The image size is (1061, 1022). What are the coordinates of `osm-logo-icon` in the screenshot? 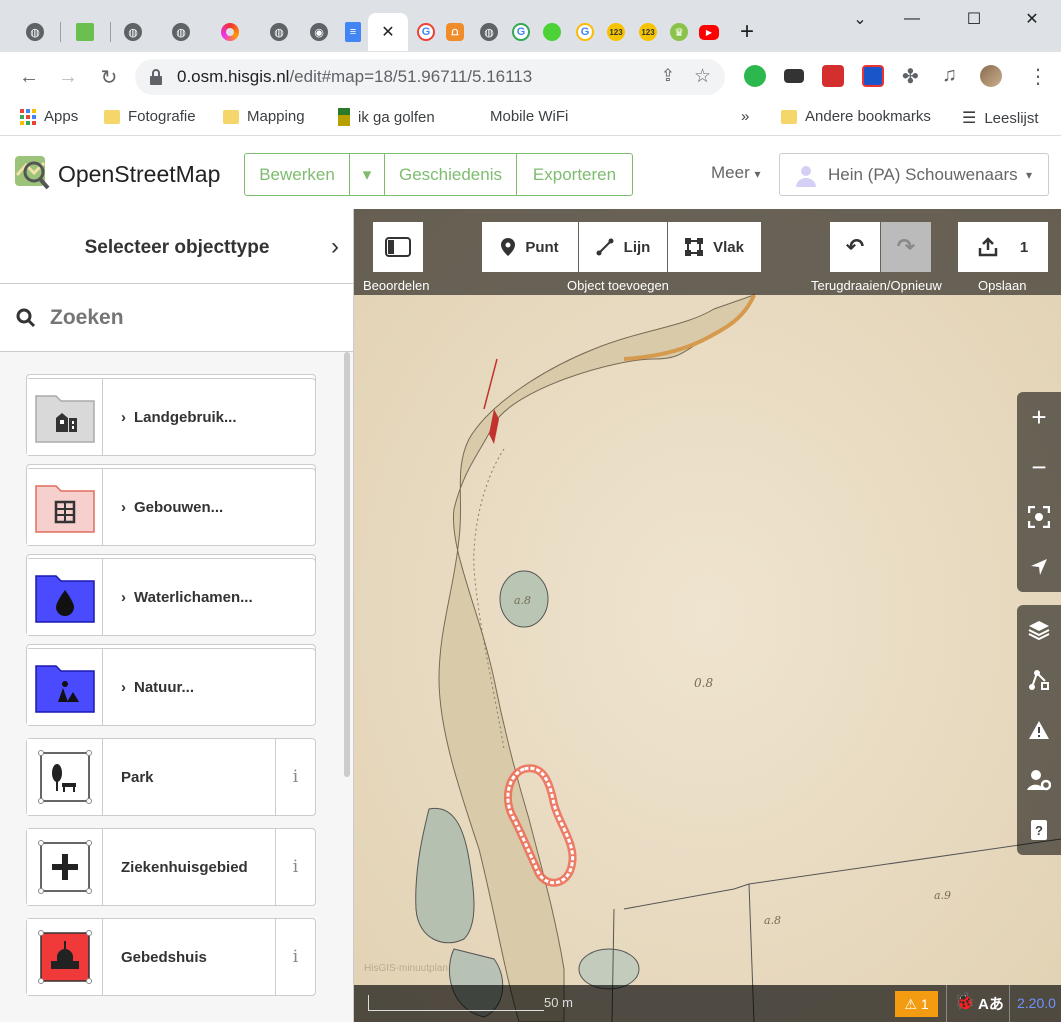 It's located at (32, 173).